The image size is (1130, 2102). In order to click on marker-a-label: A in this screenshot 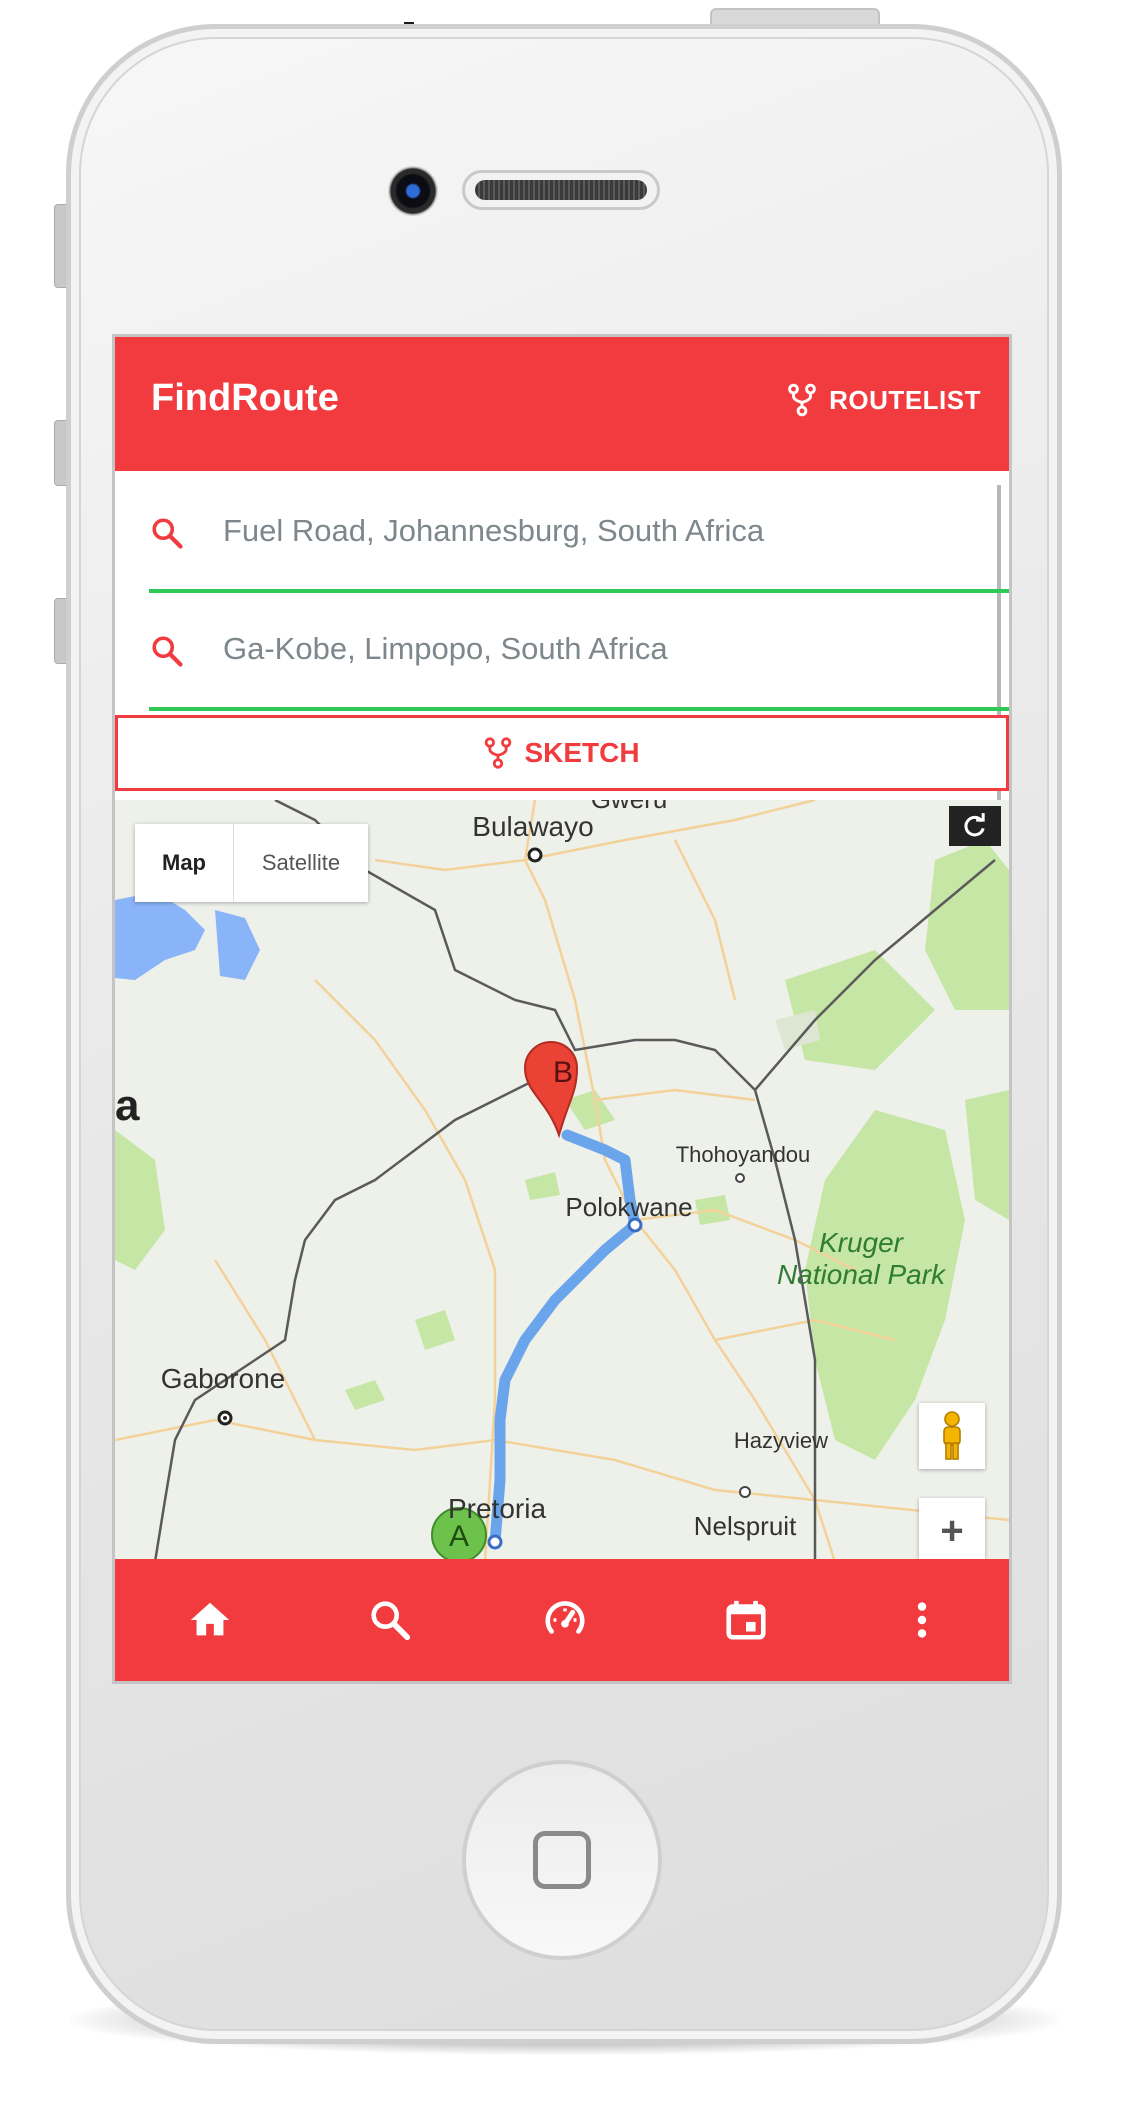, I will do `click(459, 1536)`.